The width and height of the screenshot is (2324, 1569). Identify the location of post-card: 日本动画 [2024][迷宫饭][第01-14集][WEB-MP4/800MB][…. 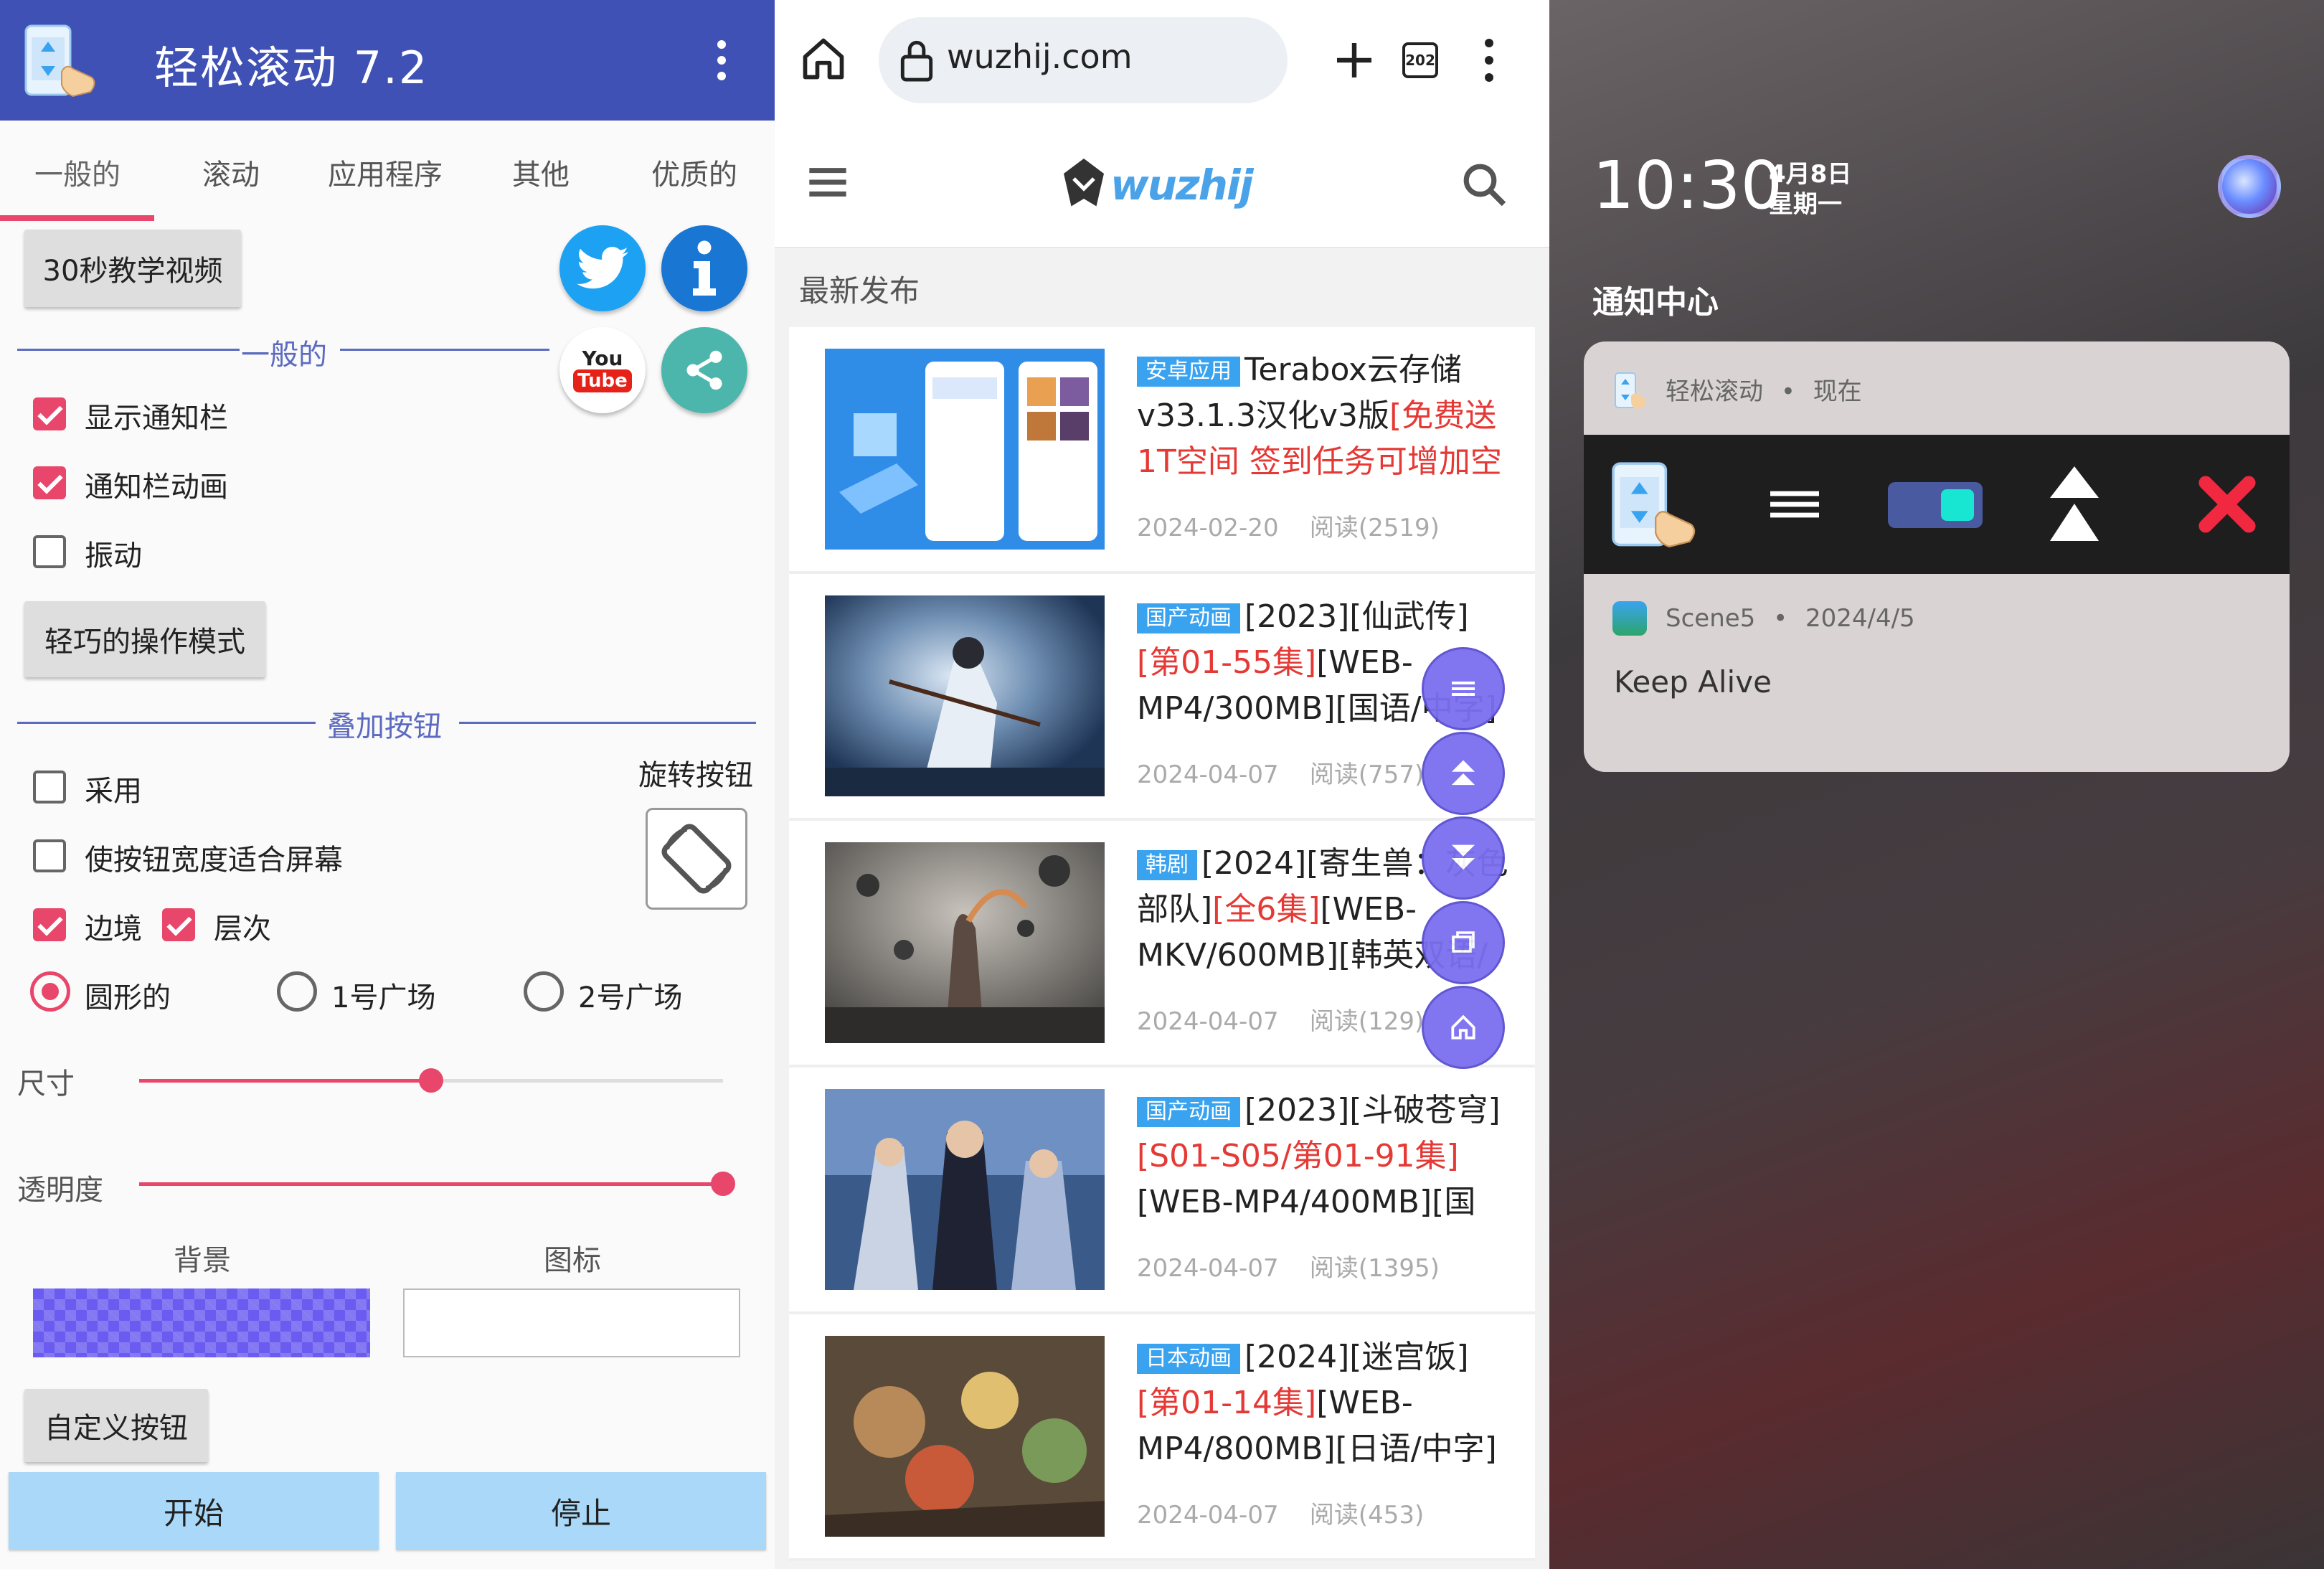
(1162, 1437).